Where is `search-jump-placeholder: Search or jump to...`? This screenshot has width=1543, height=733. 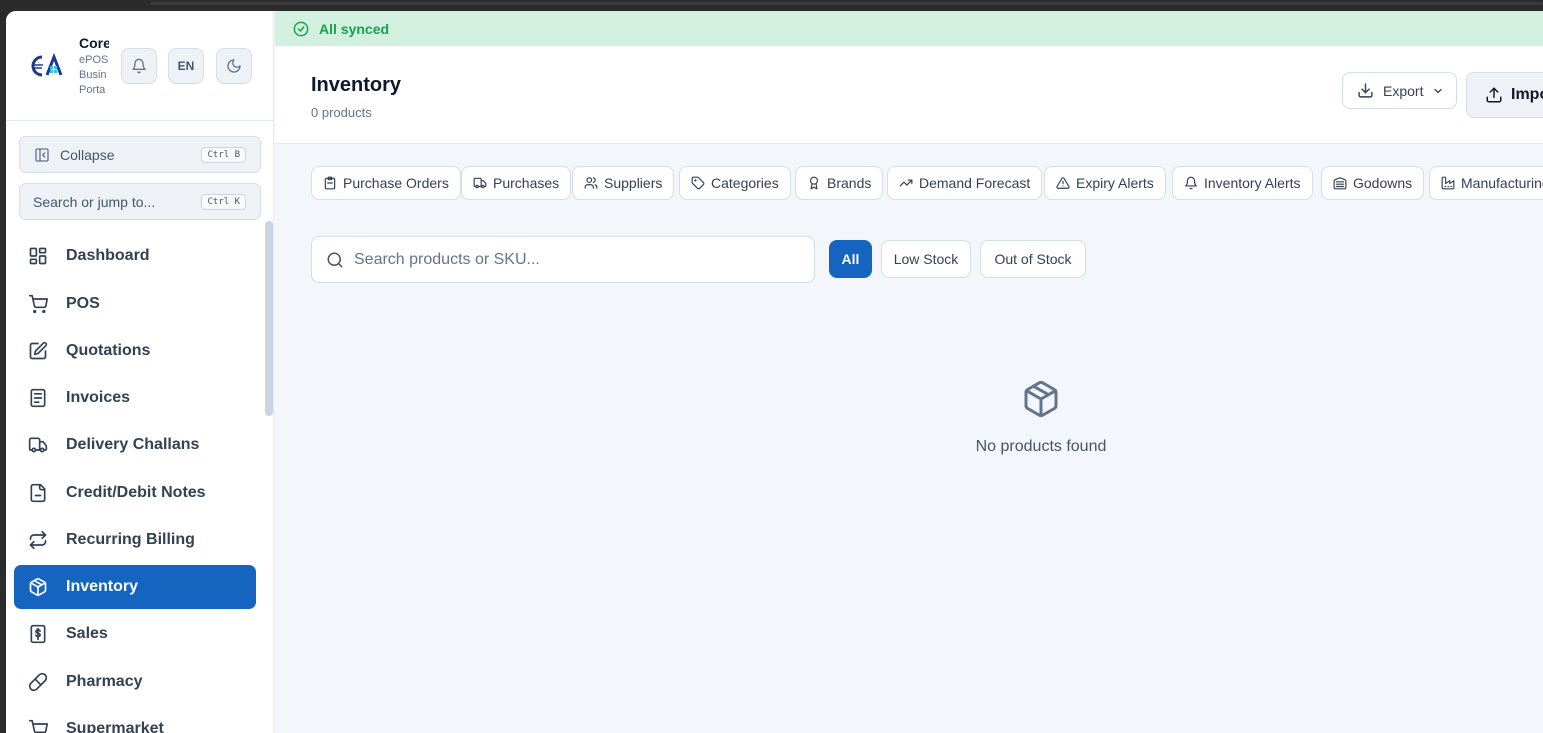 search-jump-placeholder: Search or jump to... is located at coordinates (94, 201).